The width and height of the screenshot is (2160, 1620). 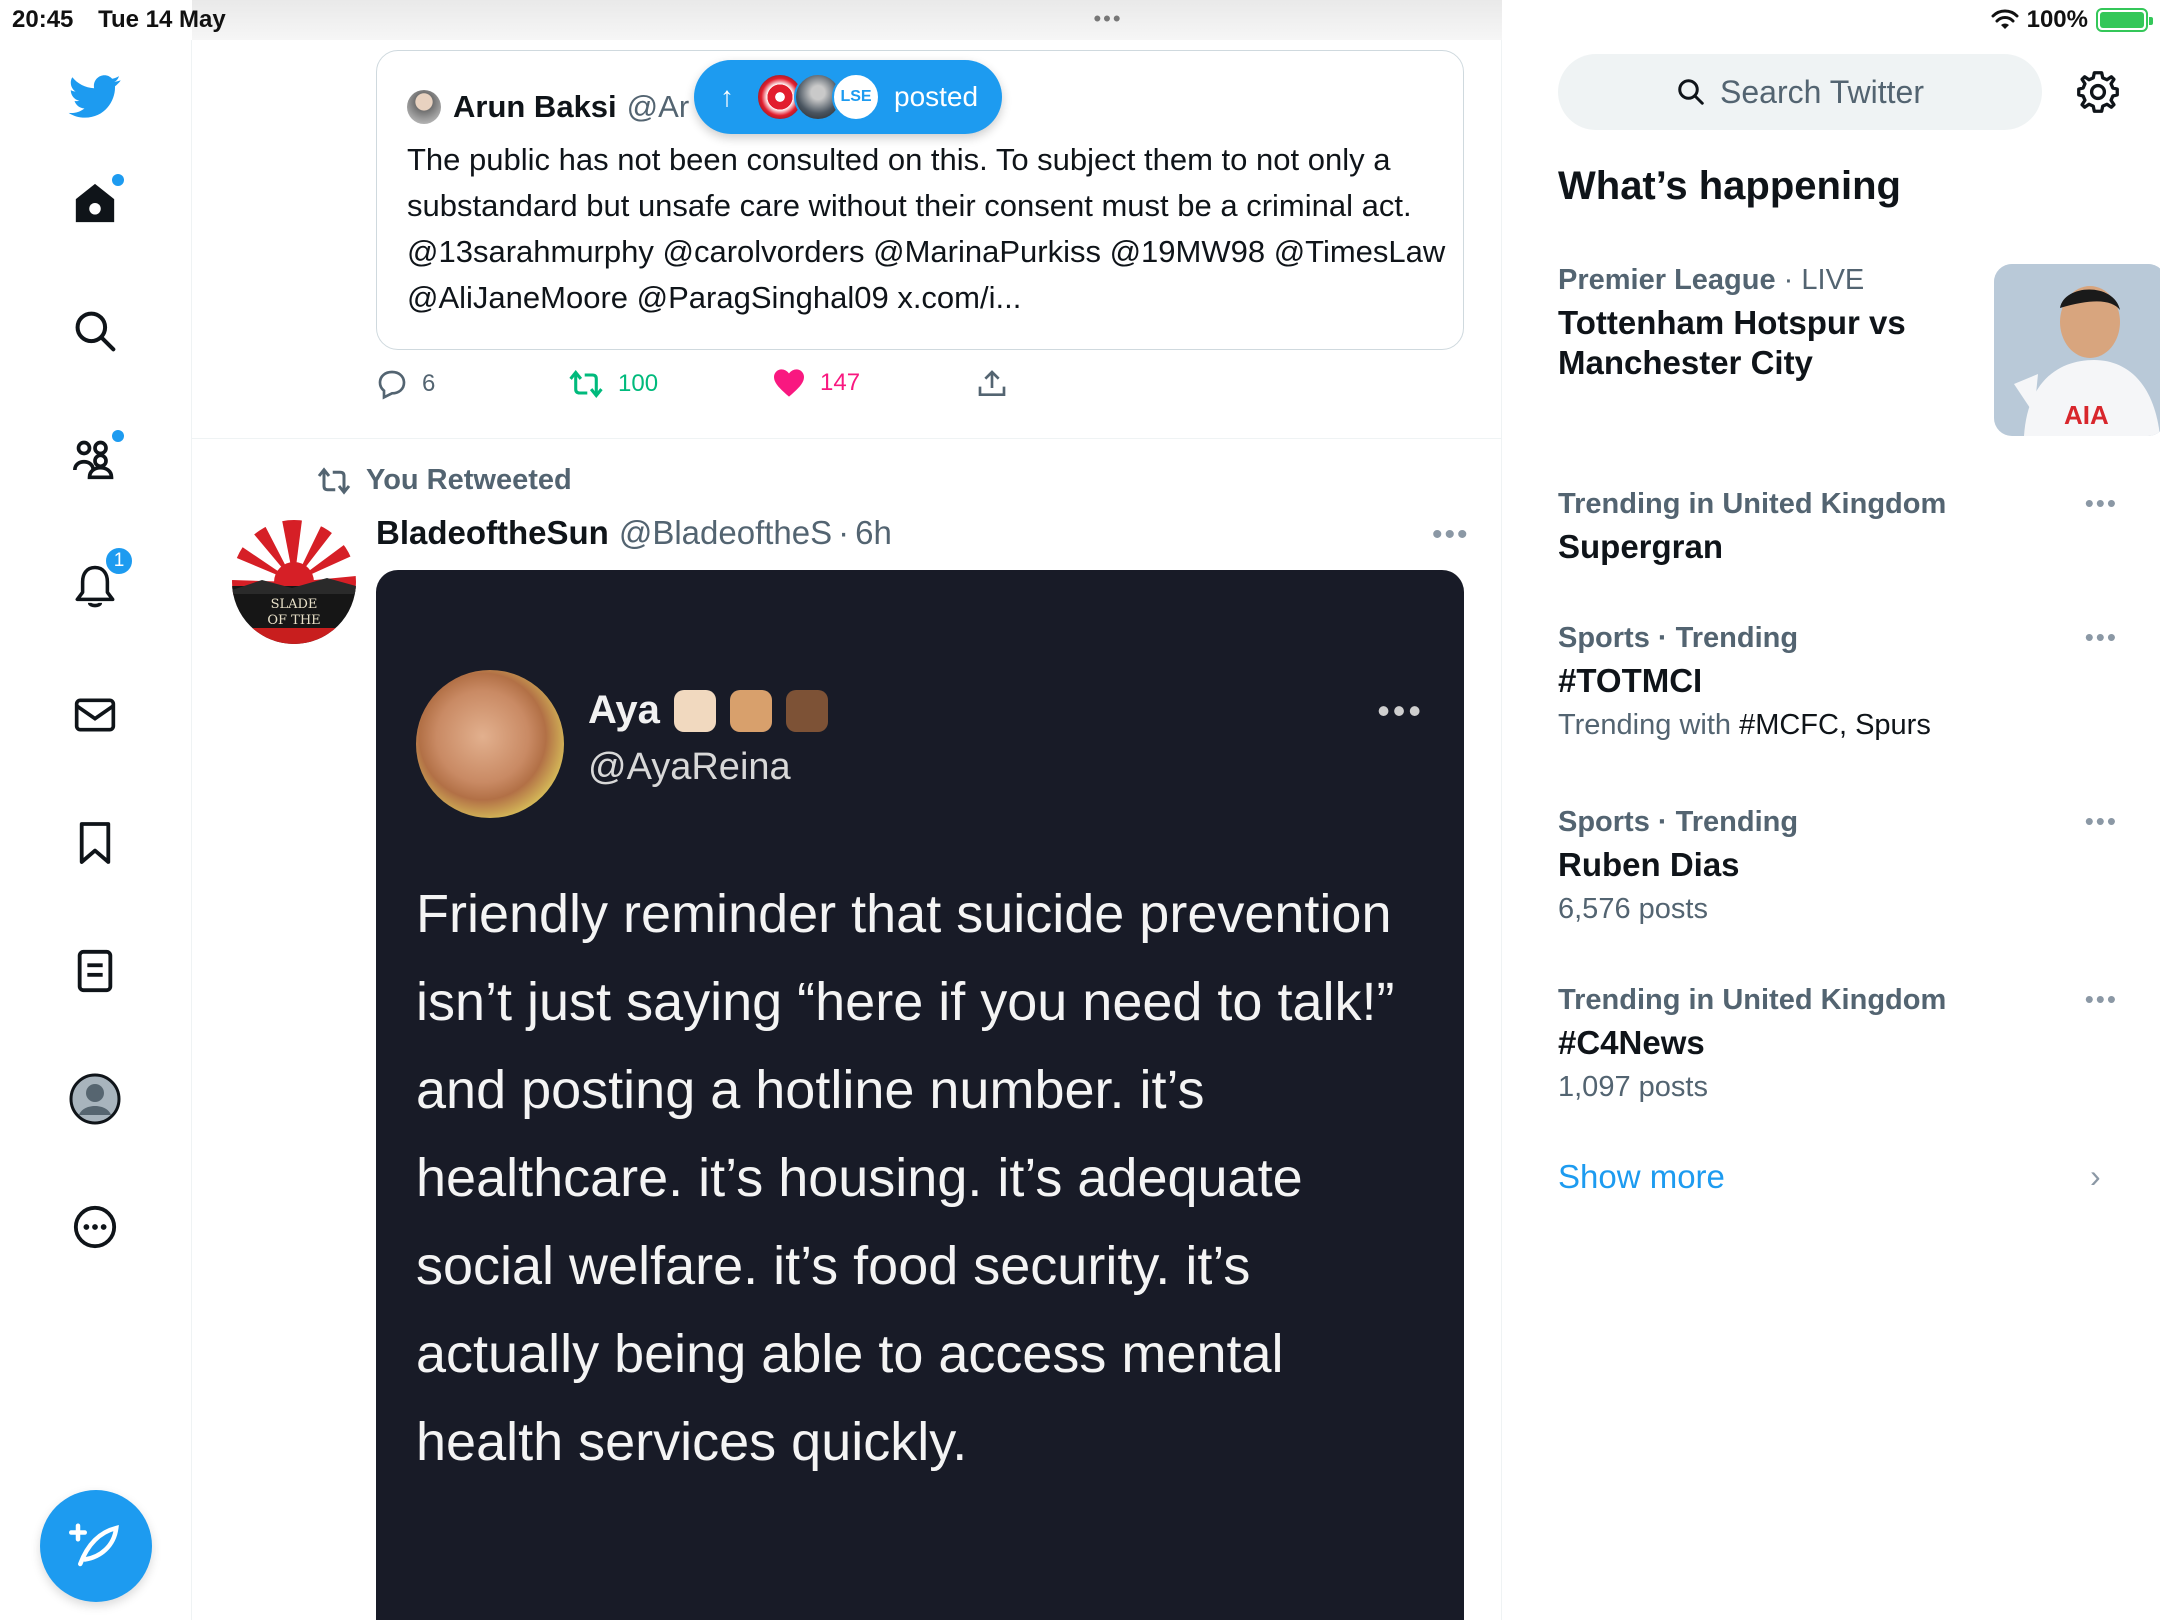 I want to click on football-player-image-icon: AIA, so click(x=2077, y=350).